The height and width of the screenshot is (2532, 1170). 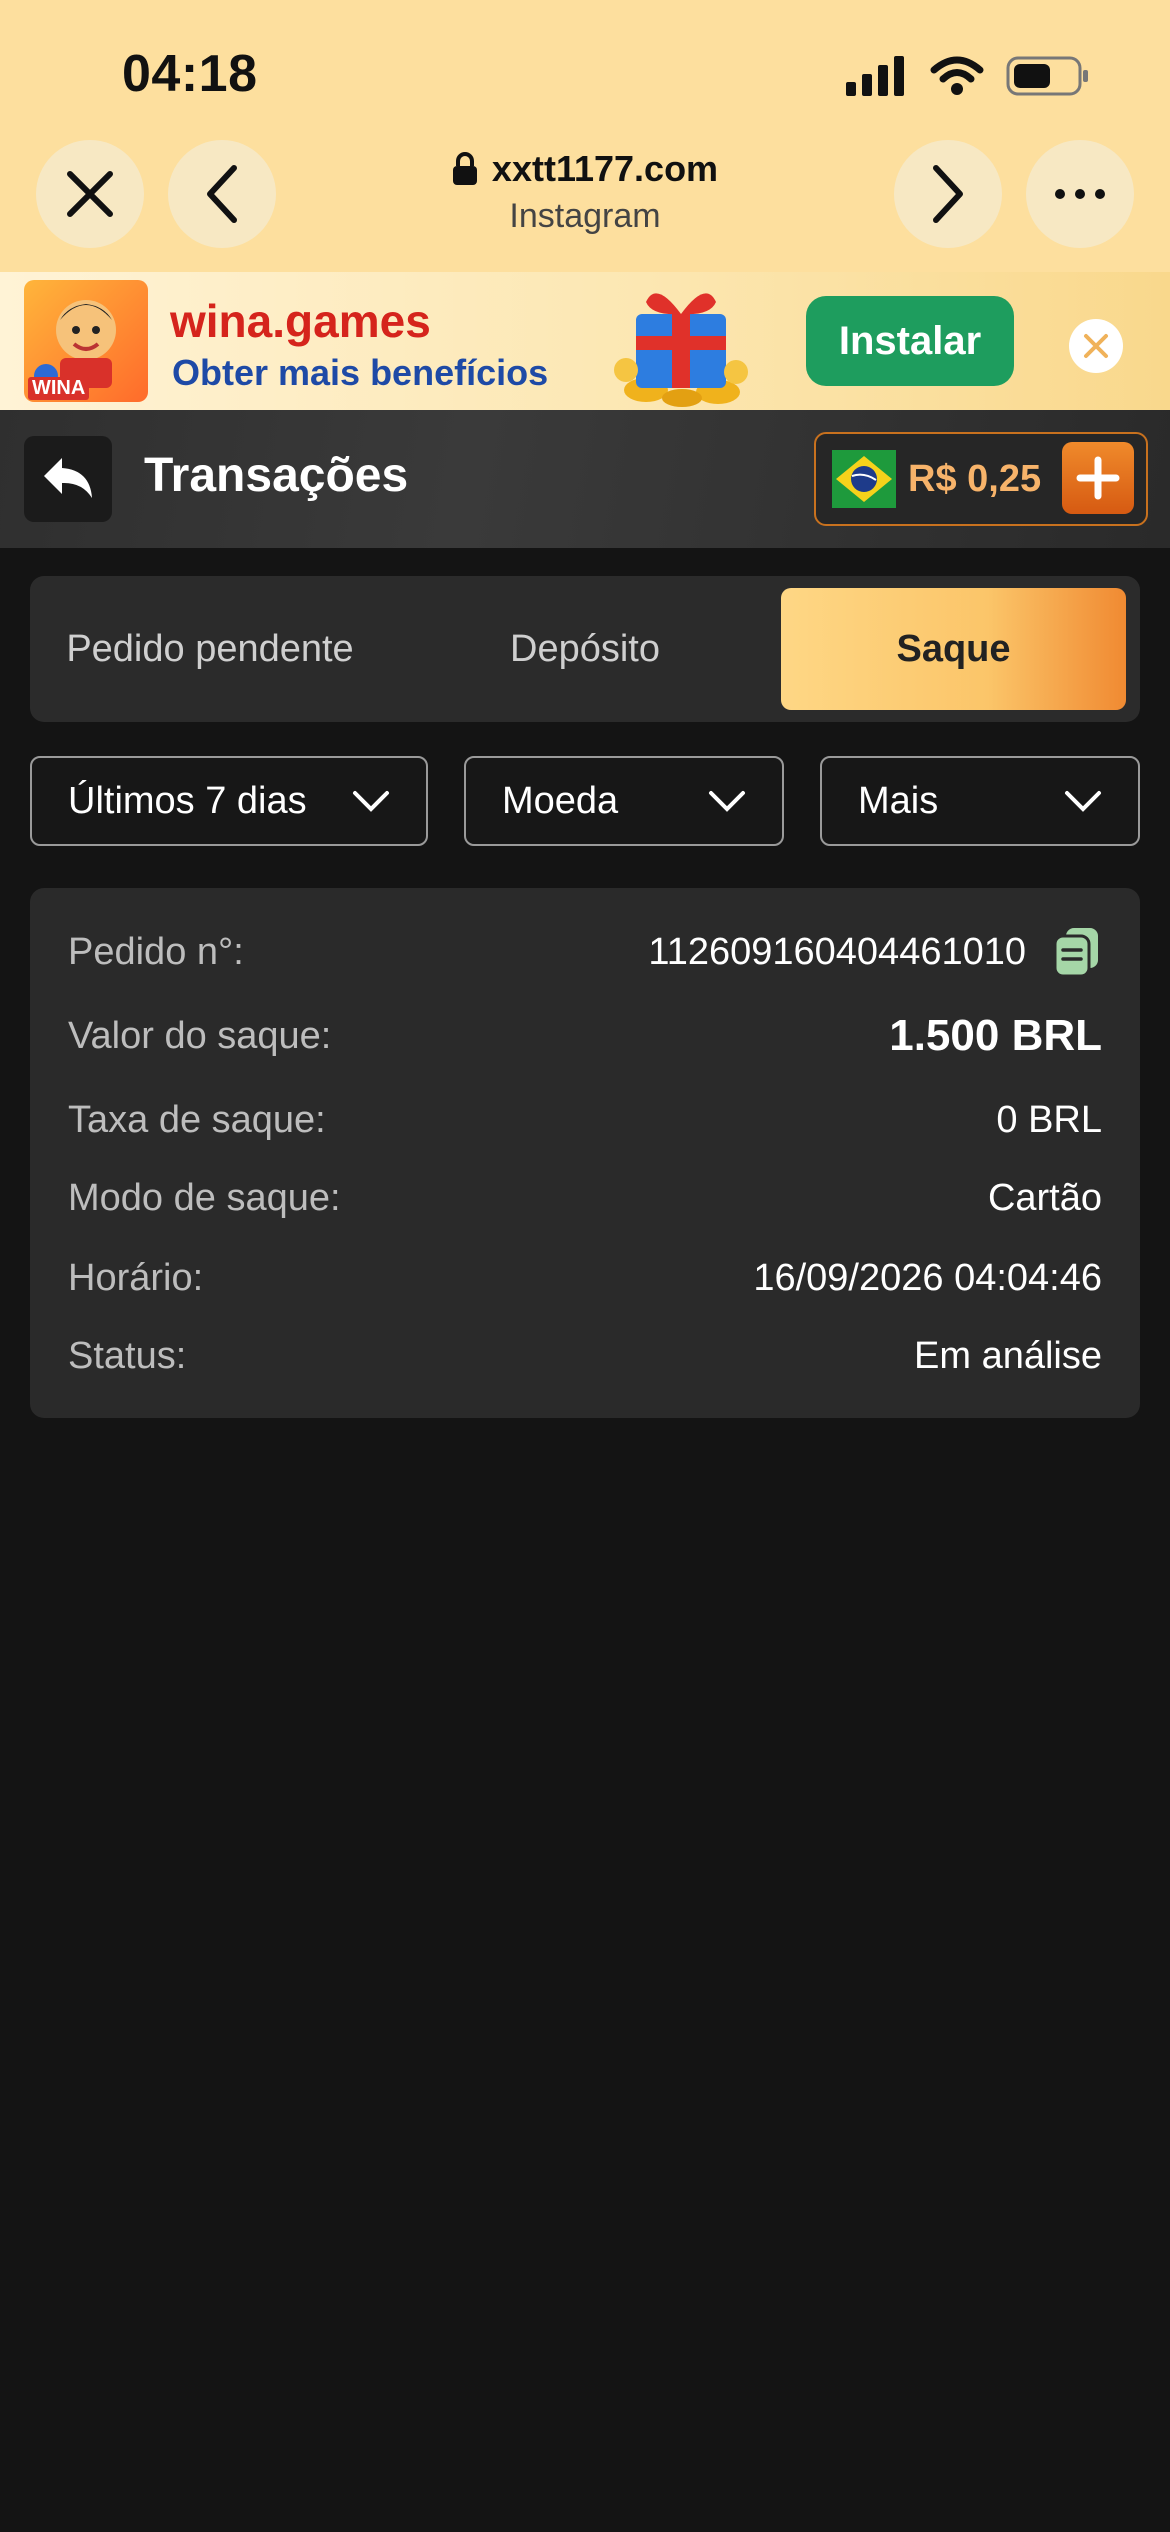 I want to click on status-time: 04:18, so click(x=190, y=74).